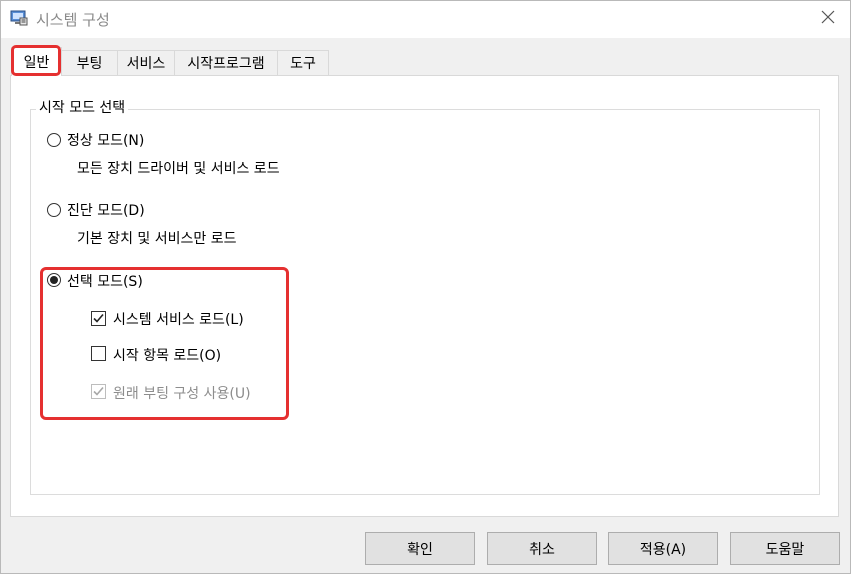  I want to click on load-system-services-checkbox, so click(98, 318).